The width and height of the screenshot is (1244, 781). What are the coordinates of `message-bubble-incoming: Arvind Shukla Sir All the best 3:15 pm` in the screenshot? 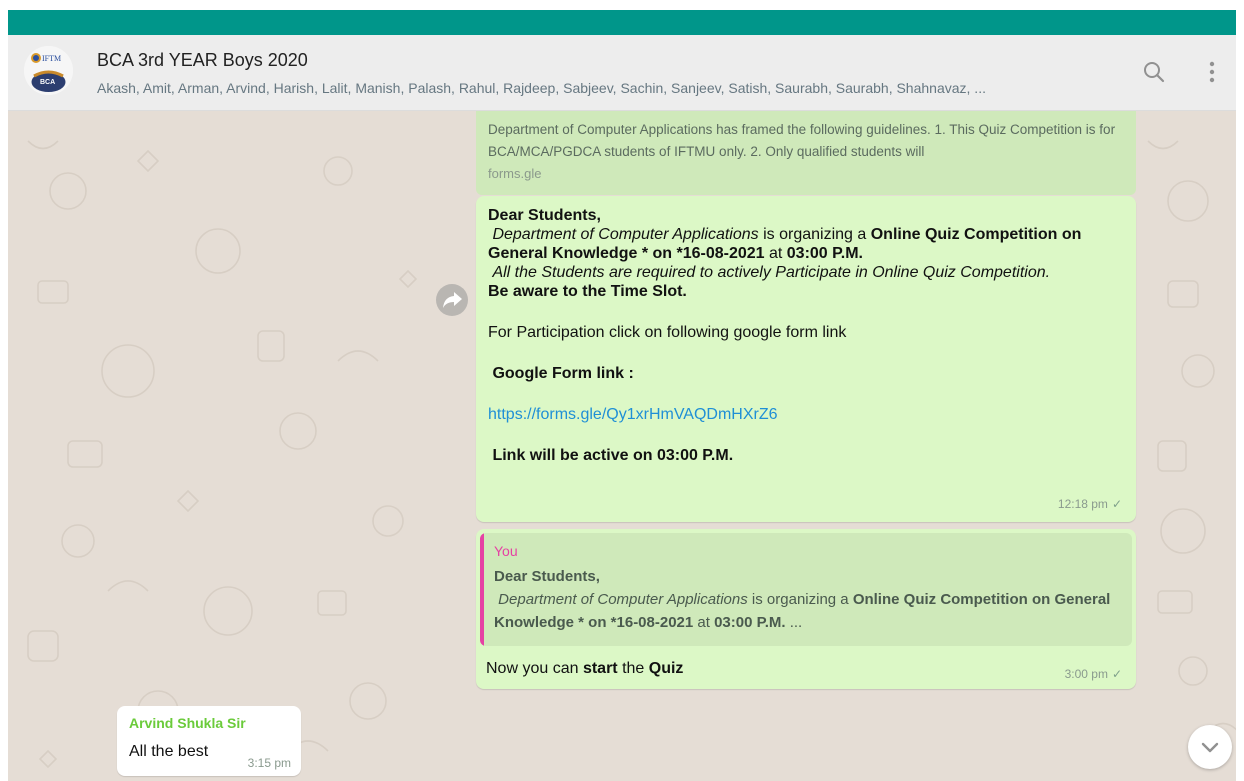 It's located at (209, 741).